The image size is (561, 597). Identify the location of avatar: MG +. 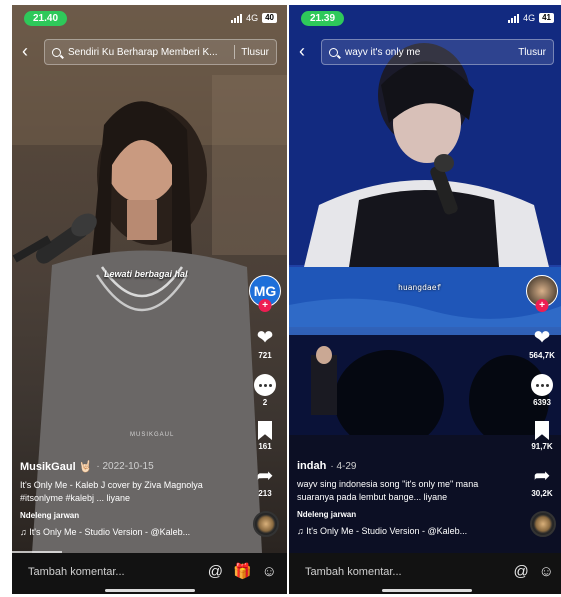
(265, 293).